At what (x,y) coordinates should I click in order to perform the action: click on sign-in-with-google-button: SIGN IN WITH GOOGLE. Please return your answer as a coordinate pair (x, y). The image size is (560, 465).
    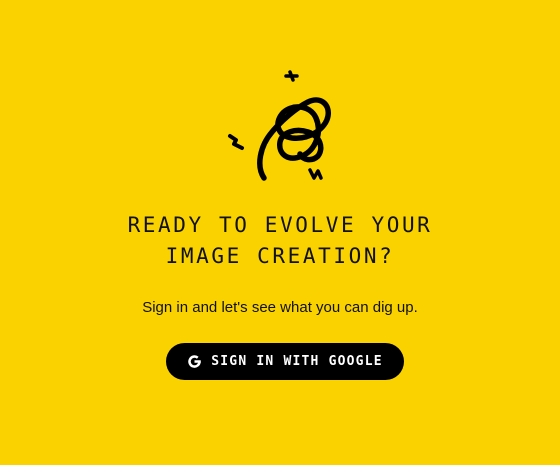
    Looking at the image, I should click on (285, 361).